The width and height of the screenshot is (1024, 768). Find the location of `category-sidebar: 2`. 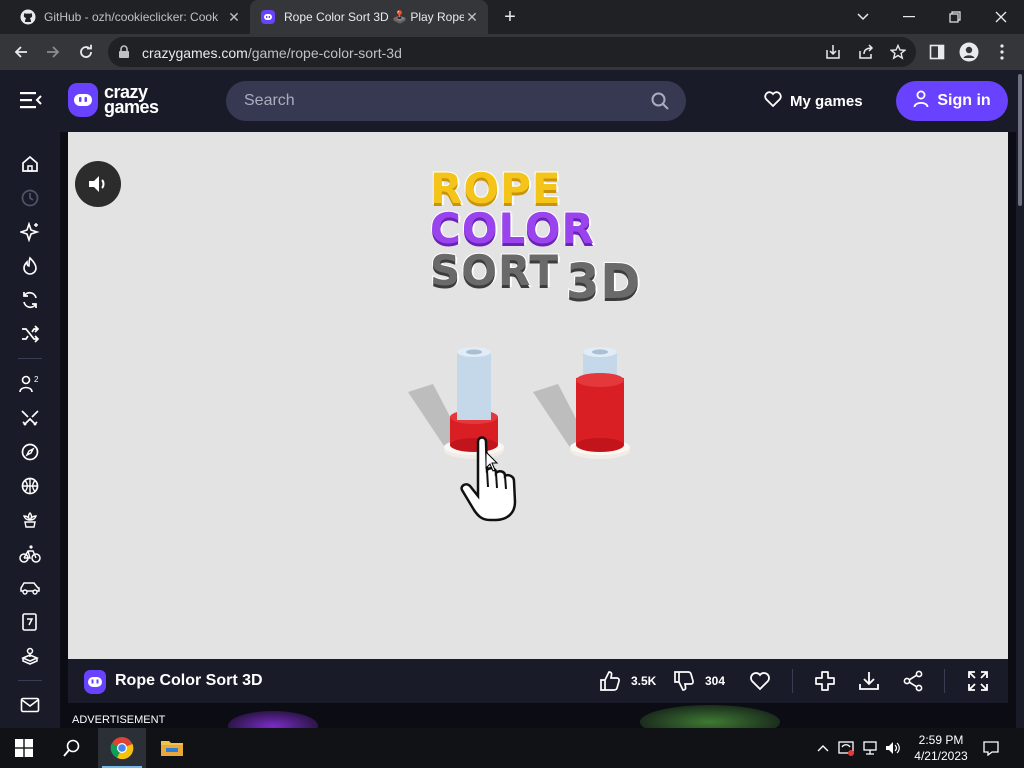

category-sidebar: 2 is located at coordinates (30, 430).